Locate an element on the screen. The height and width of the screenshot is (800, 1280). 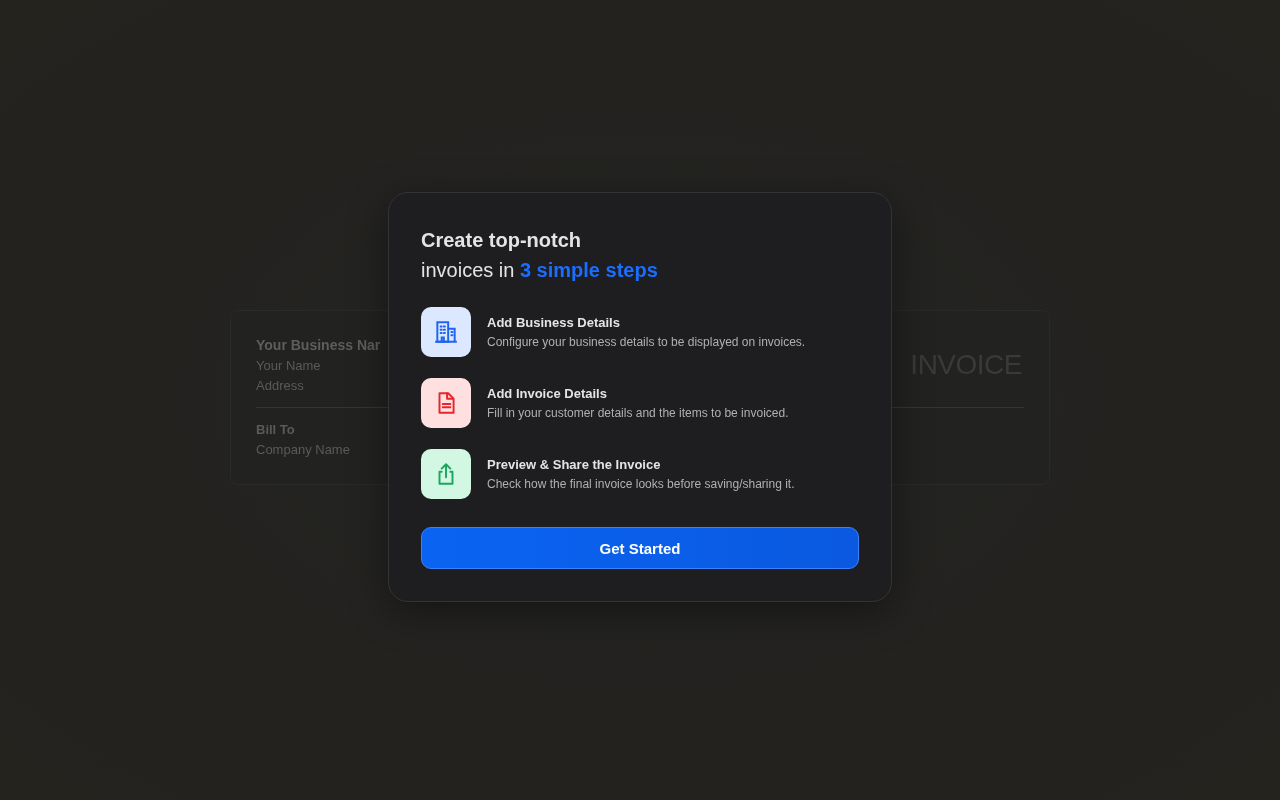
address: Address is located at coordinates (280, 385).